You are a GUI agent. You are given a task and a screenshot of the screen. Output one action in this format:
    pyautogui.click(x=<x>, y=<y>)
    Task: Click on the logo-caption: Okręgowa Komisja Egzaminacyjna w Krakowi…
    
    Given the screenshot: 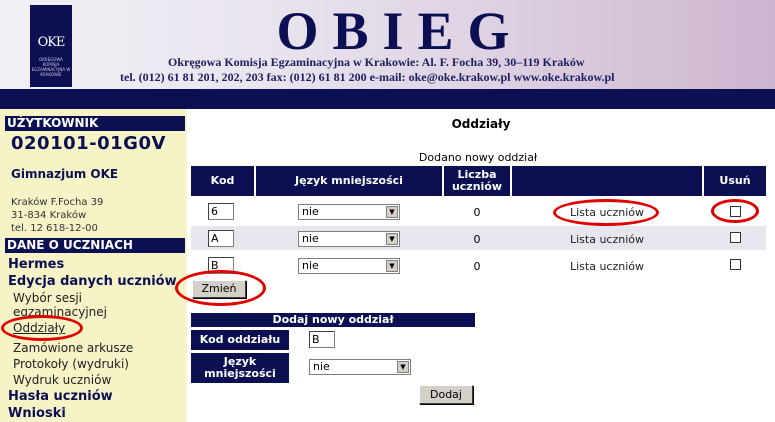 What is the action you would take?
    pyautogui.click(x=51, y=67)
    